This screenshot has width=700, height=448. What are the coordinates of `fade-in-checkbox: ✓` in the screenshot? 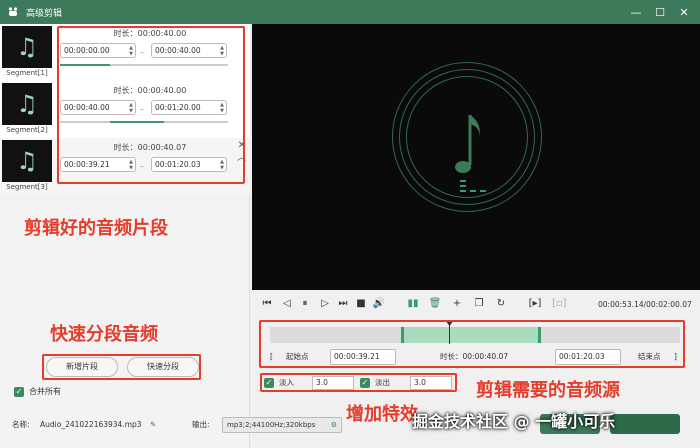 It's located at (269, 383).